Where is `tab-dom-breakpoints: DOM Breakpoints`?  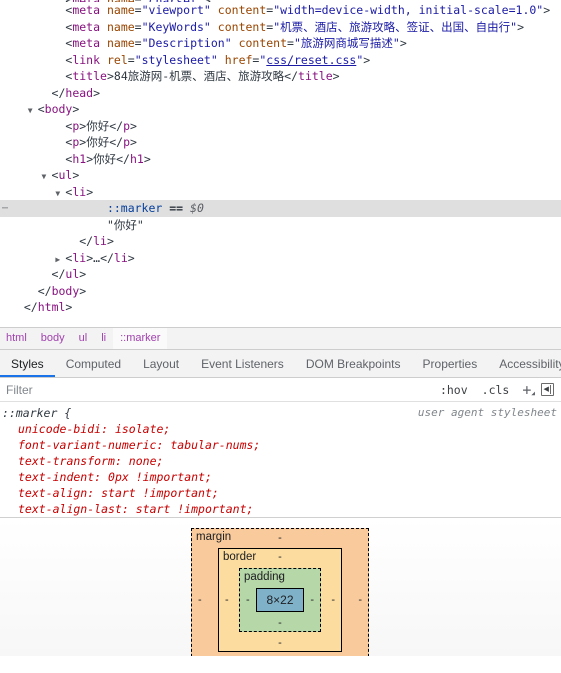 tab-dom-breakpoints: DOM Breakpoints is located at coordinates (353, 363).